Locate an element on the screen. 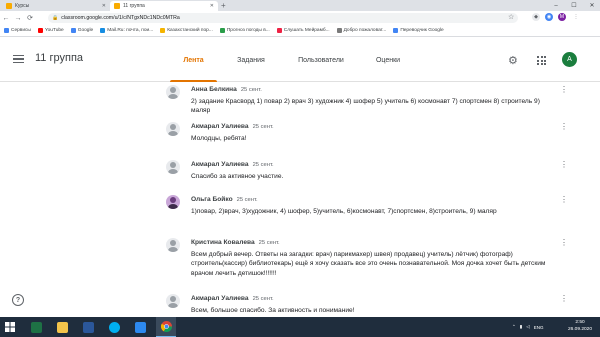 Image resolution: width=600 pixels, height=337 pixels. forward-icon: → is located at coordinates (18, 18).